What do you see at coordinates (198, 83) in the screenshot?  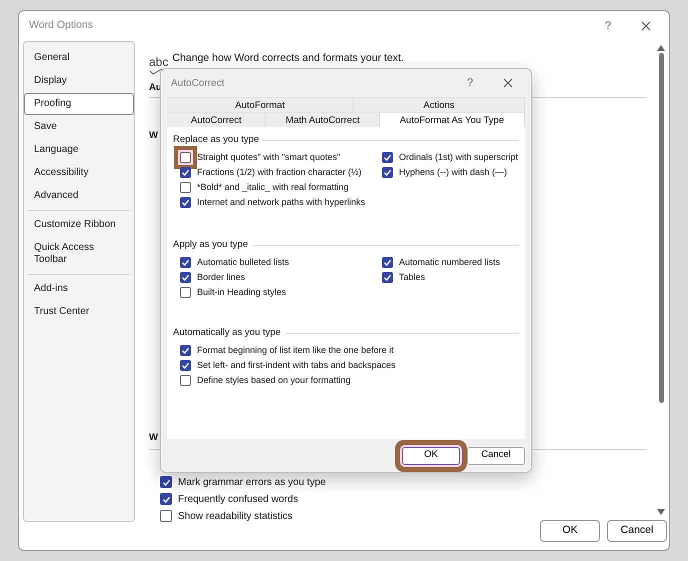 I see `dialog-title: AutoCorrect` at bounding box center [198, 83].